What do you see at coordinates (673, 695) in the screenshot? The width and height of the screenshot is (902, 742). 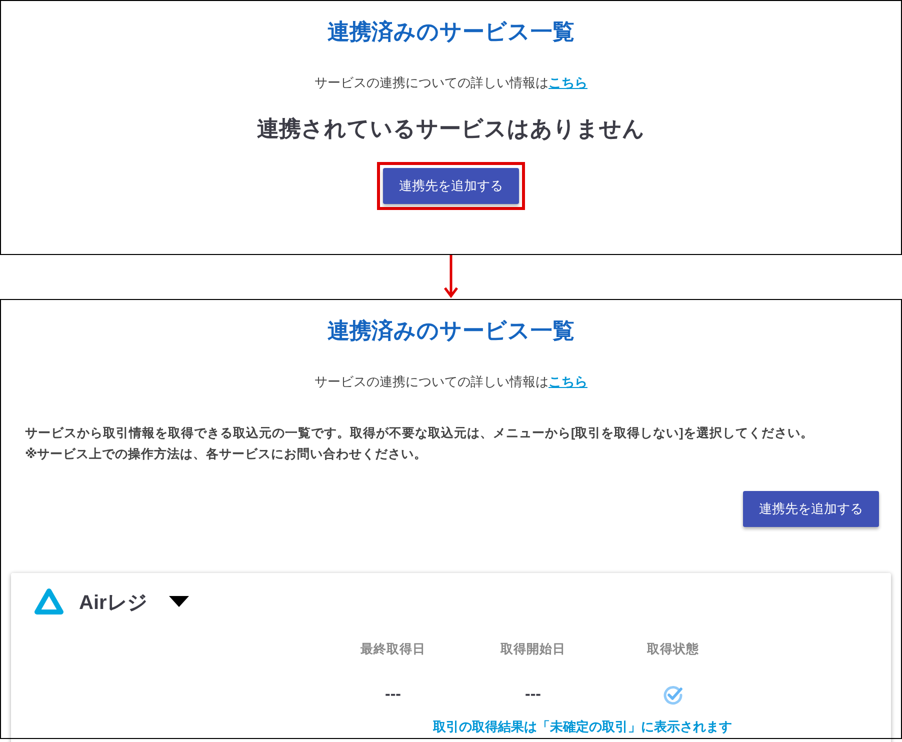 I see `check-icon` at bounding box center [673, 695].